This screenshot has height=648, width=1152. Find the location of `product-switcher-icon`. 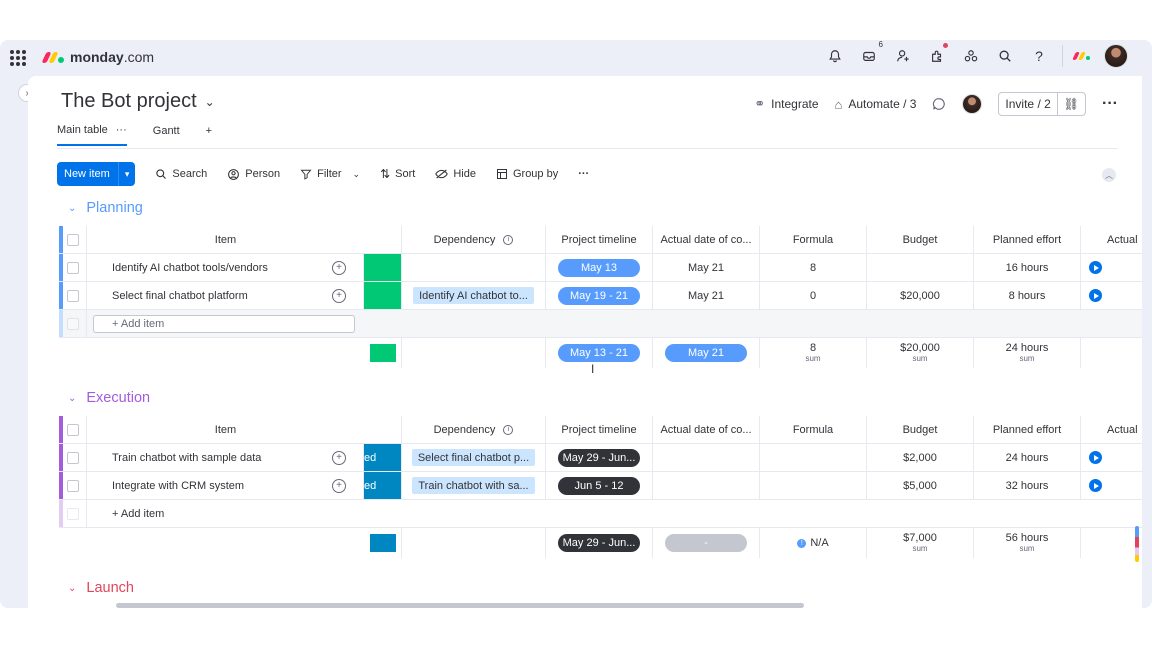

product-switcher-icon is located at coordinates (1077, 56).